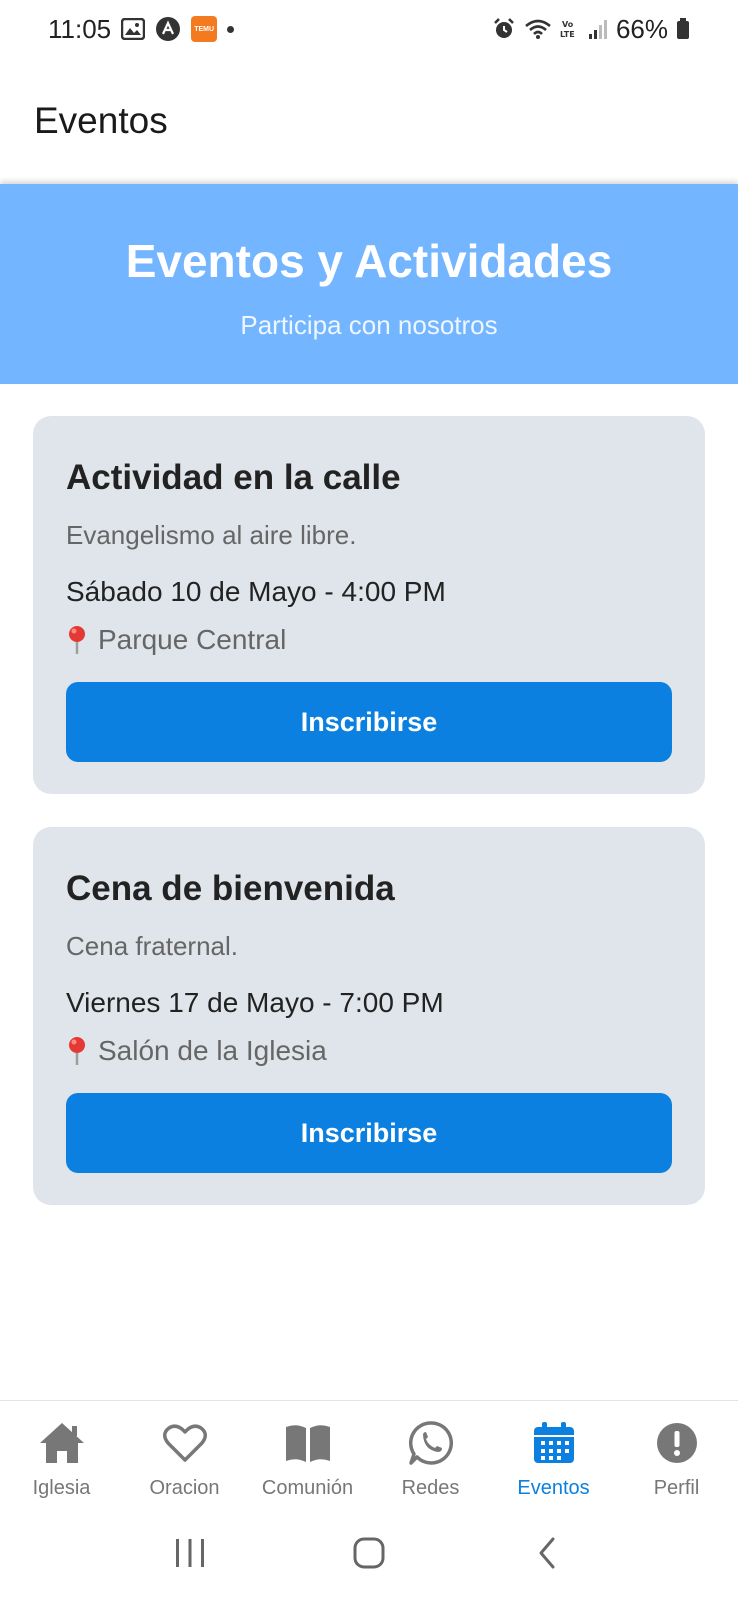 The width and height of the screenshot is (738, 1600). What do you see at coordinates (554, 1443) in the screenshot?
I see `calendar-icon` at bounding box center [554, 1443].